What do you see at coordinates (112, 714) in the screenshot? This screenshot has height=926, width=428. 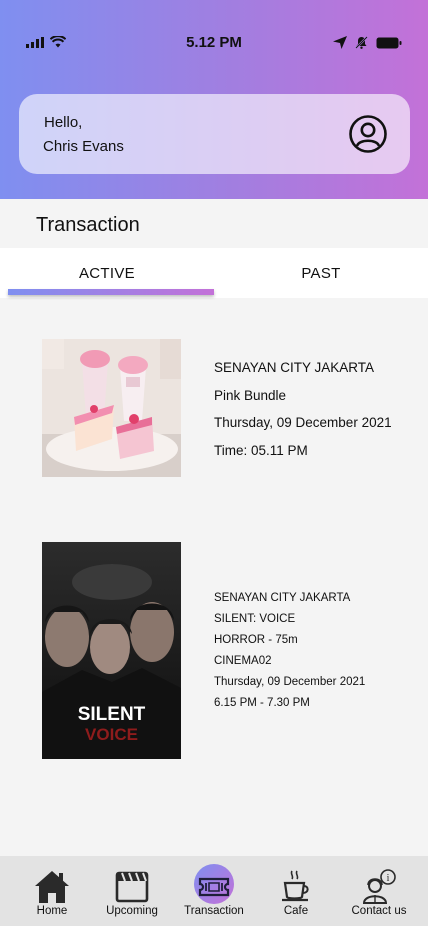 I see `poster-title-text: SILENT` at bounding box center [112, 714].